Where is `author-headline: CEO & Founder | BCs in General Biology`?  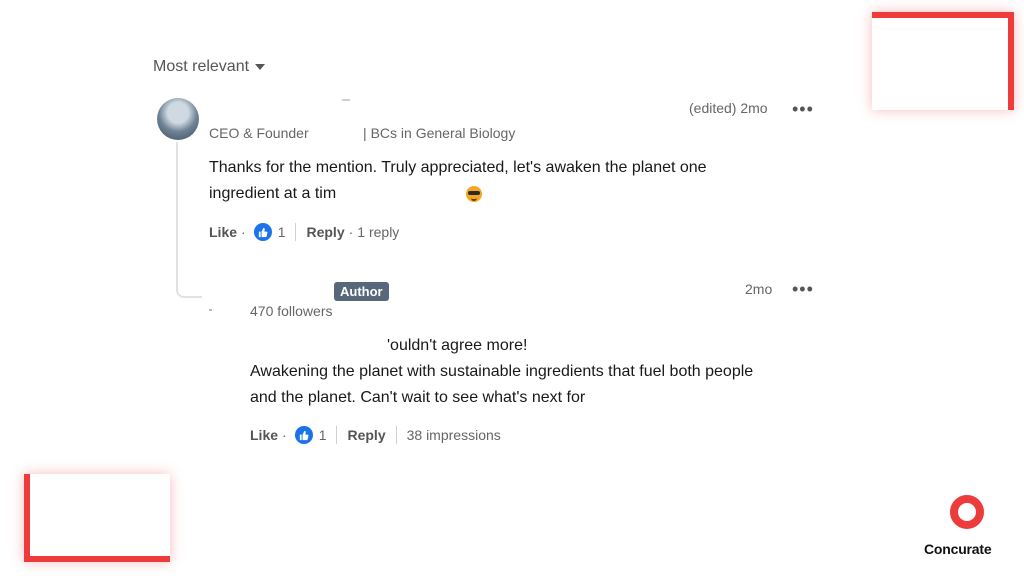
author-headline: CEO & Founder | BCs in General Biology is located at coordinates (362, 133).